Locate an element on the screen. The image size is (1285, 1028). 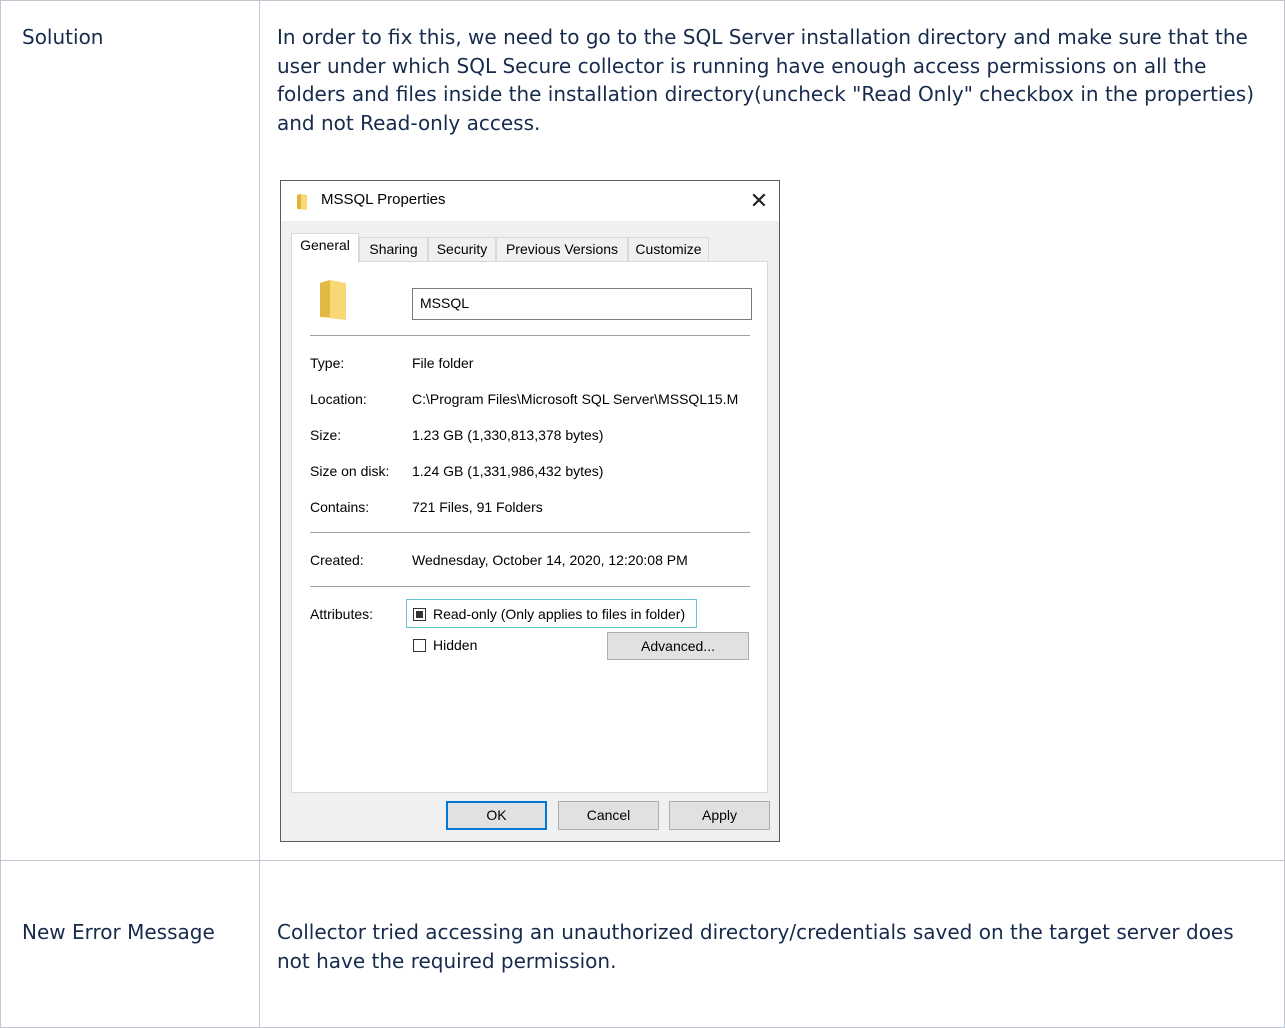
table-cell-label: New Error Message is located at coordinates (130, 944).